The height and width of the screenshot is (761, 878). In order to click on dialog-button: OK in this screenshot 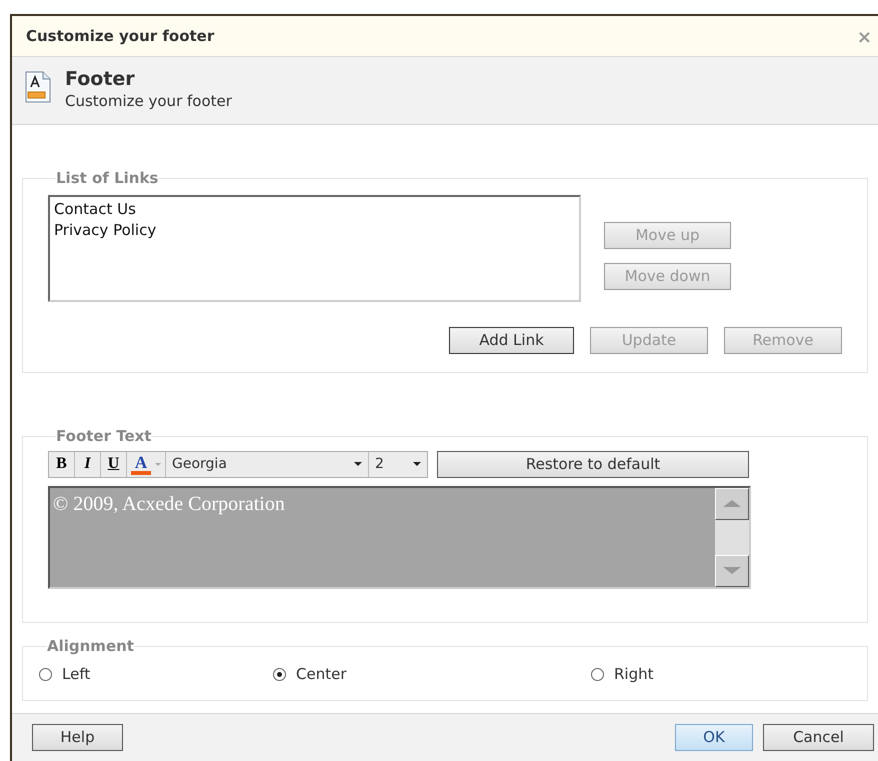, I will do `click(714, 738)`.